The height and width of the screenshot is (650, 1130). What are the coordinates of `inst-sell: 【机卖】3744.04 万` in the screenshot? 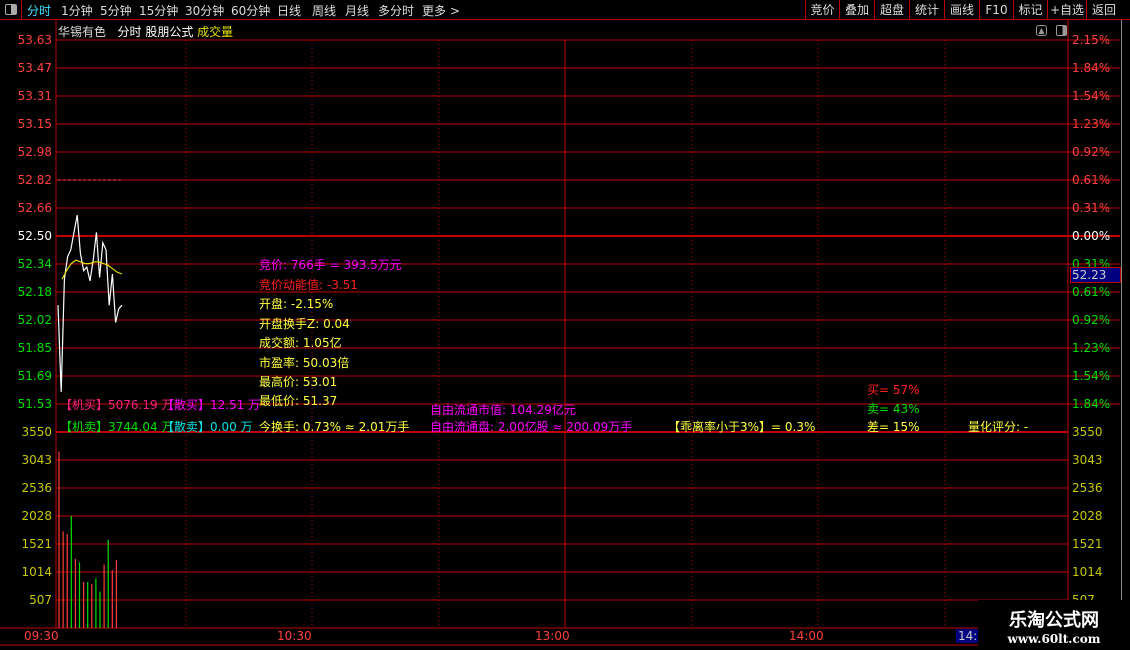 It's located at (117, 427).